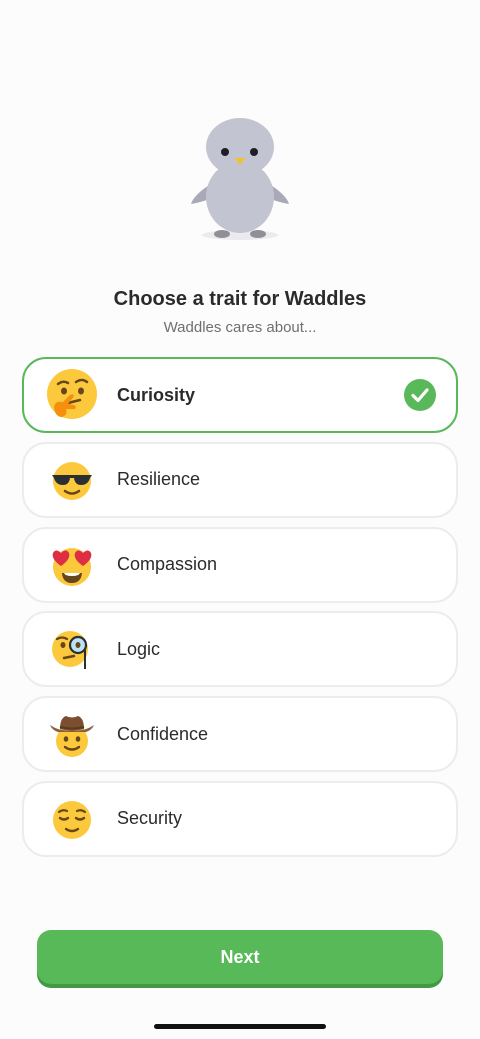  Describe the element at coordinates (240, 395) in the screenshot. I see `trait-option-curiosity: Curiosity` at that location.